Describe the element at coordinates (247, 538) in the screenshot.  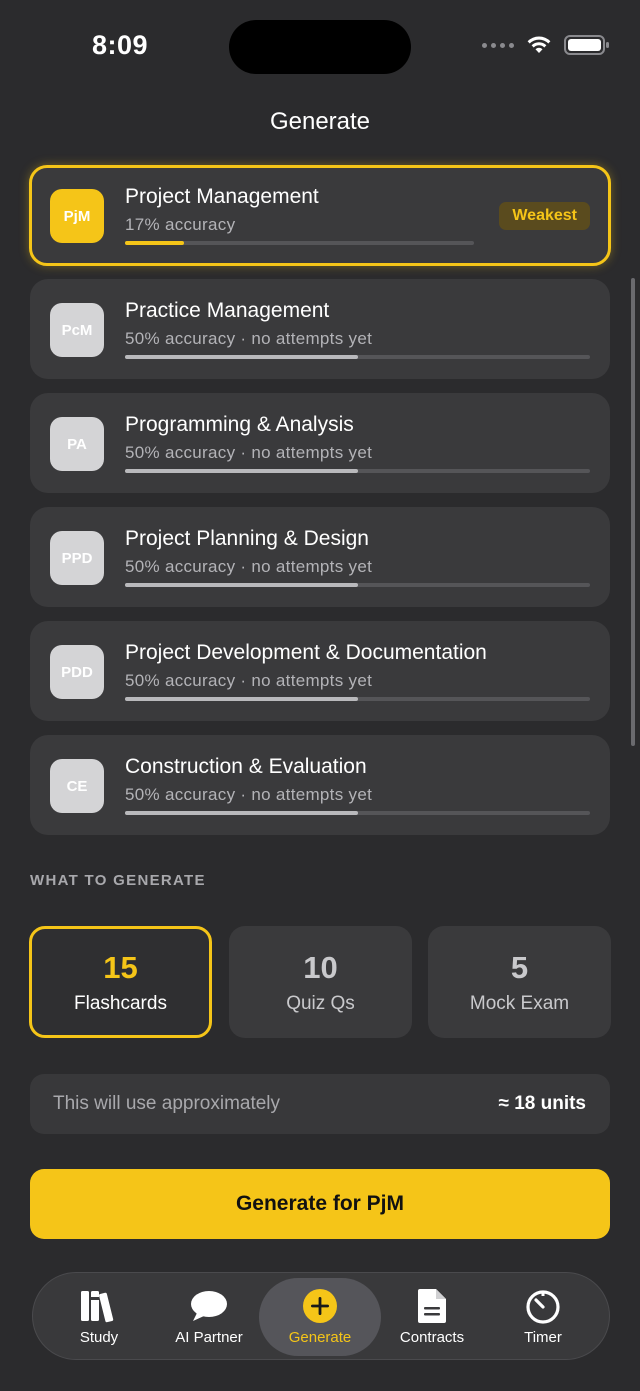
I see `division-name: Project Planning & Design` at that location.